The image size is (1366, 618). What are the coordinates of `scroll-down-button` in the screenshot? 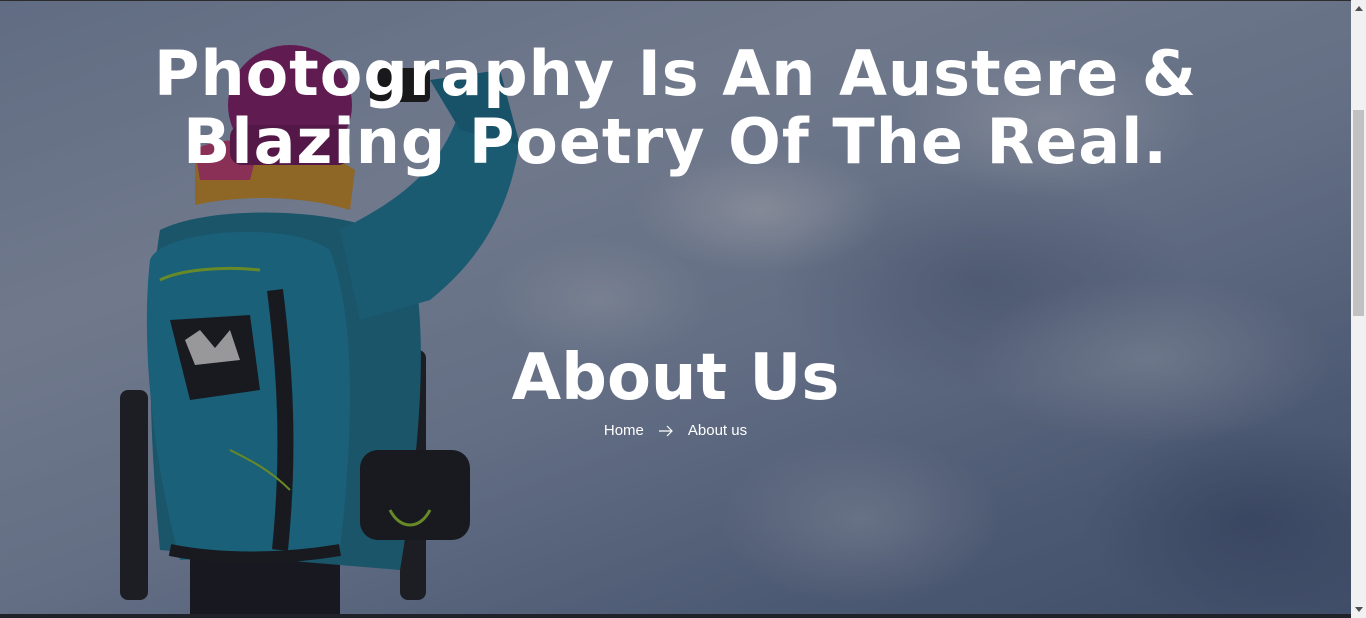 It's located at (1358, 609).